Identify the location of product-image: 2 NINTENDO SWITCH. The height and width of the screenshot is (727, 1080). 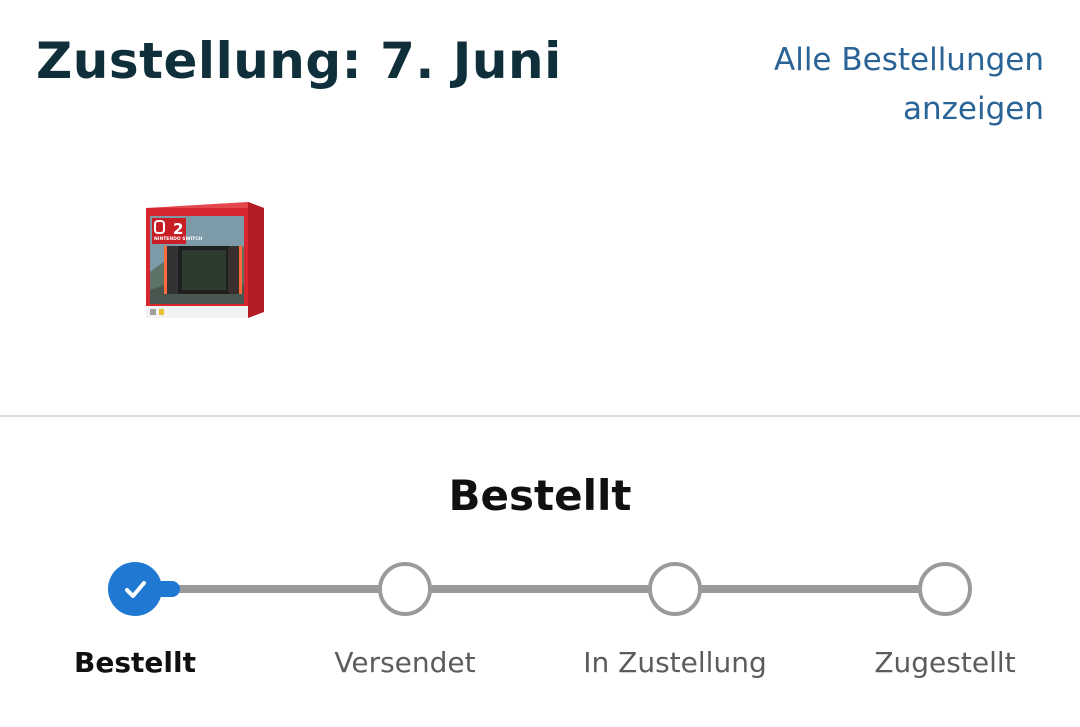
(204, 262).